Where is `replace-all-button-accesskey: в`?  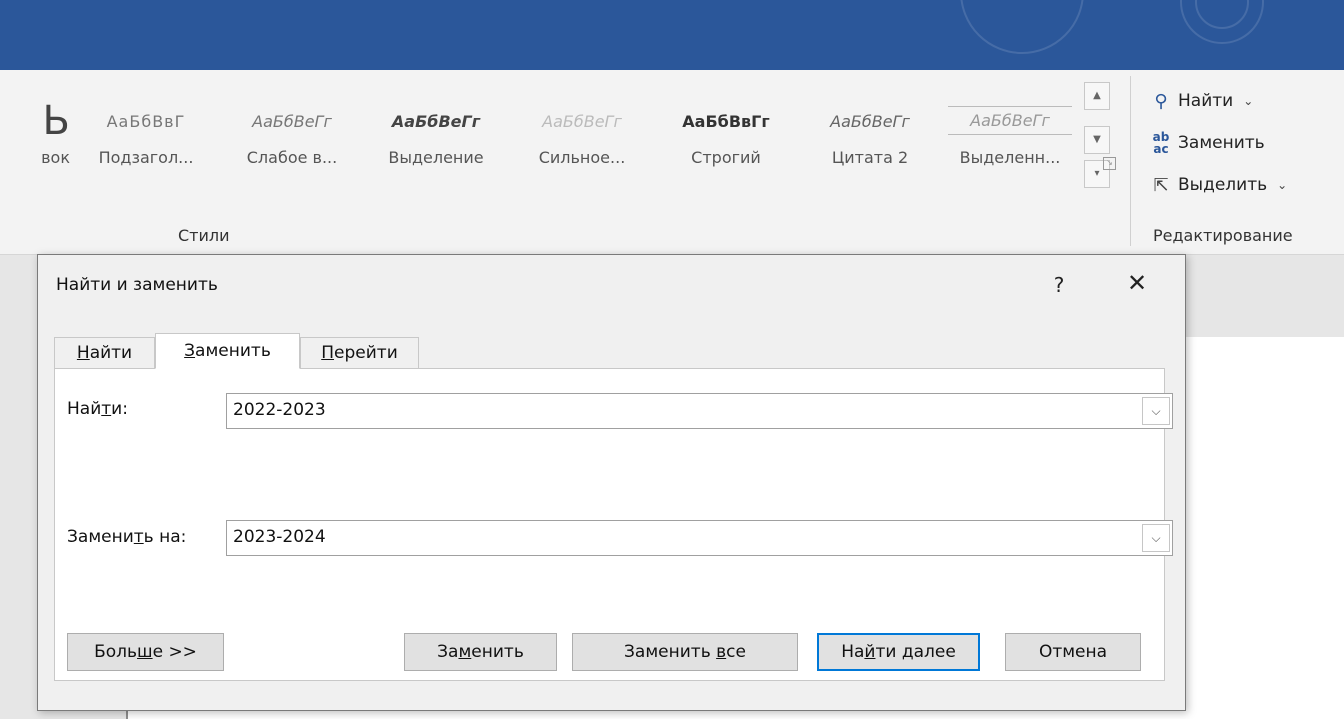
replace-all-button-accesskey: в is located at coordinates (721, 652).